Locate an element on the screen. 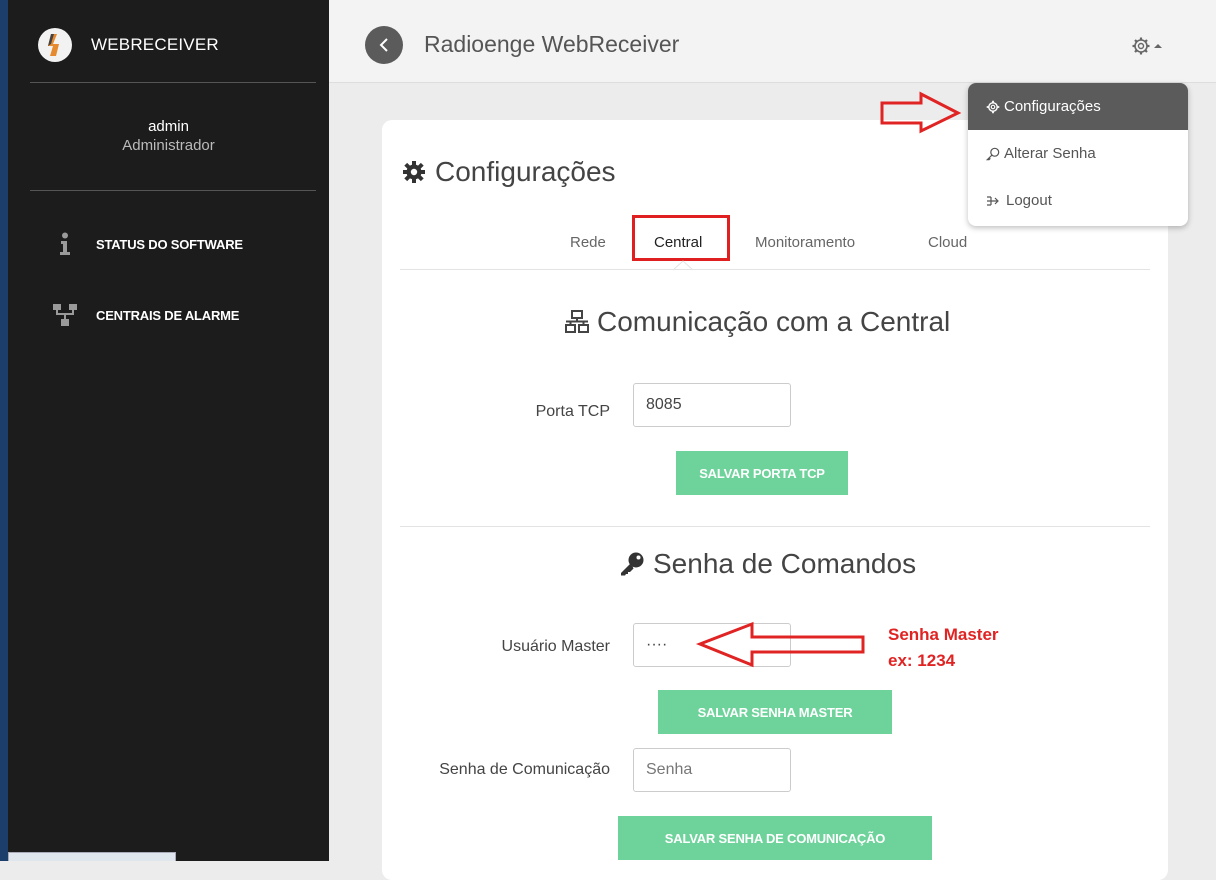  section-divider is located at coordinates (775, 526).